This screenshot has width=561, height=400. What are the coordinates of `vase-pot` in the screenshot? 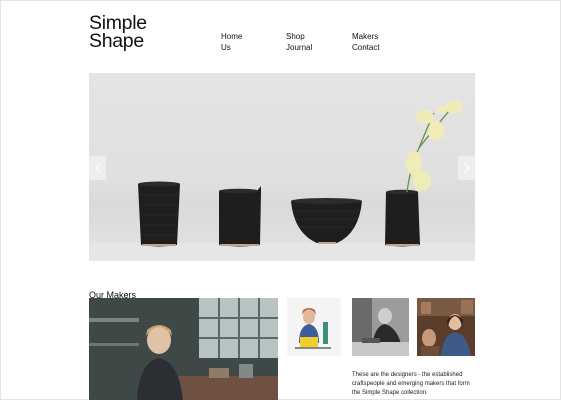 It's located at (402, 218).